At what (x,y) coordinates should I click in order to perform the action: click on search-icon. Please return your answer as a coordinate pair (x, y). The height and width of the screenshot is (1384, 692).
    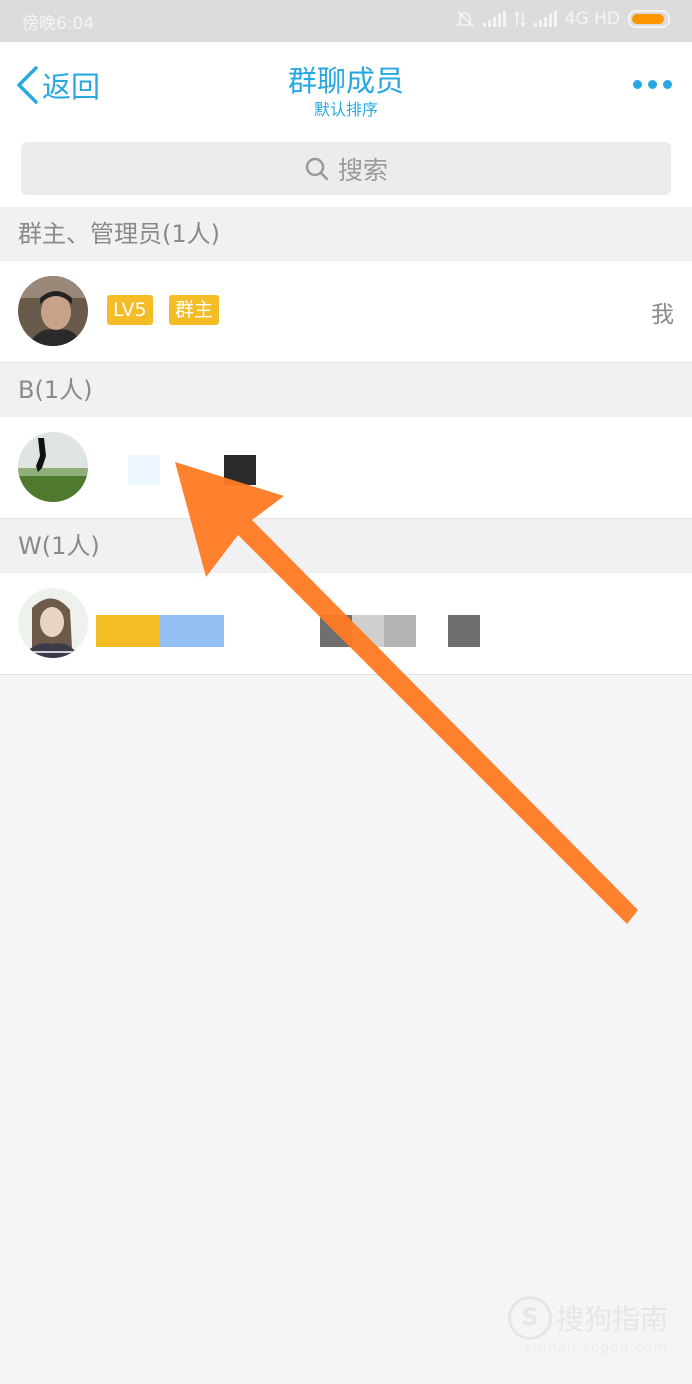
    Looking at the image, I should click on (317, 168).